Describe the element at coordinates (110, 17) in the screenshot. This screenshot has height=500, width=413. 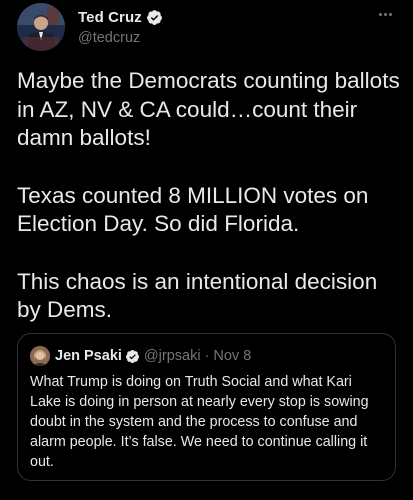
I see `author-display-name: Ted Cruz` at that location.